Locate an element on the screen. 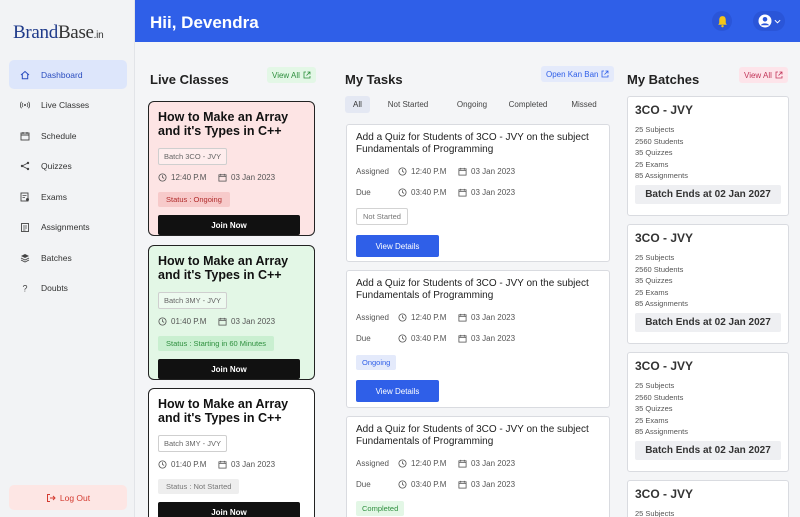  live-classes-title: Live Classes is located at coordinates (189, 79).